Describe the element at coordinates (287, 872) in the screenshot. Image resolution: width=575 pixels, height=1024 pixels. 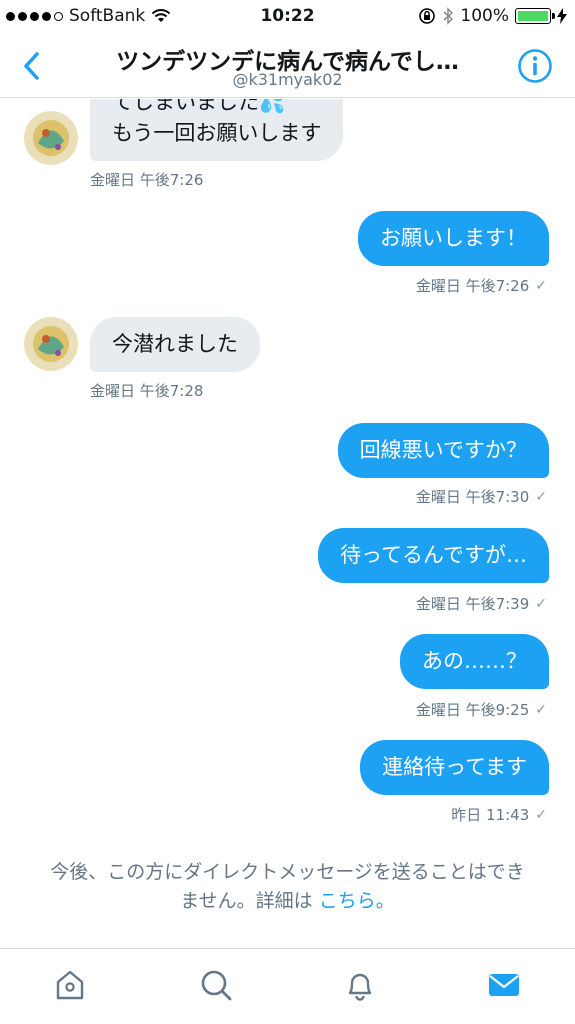
I see `notice-text-line: 今後、この方にダイレクトメッセージを送ることはでき` at that location.